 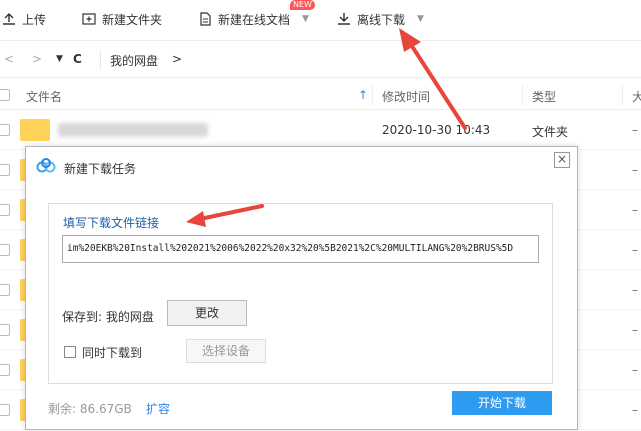 What do you see at coordinates (35, 130) in the screenshot?
I see `folder-icon` at bounding box center [35, 130].